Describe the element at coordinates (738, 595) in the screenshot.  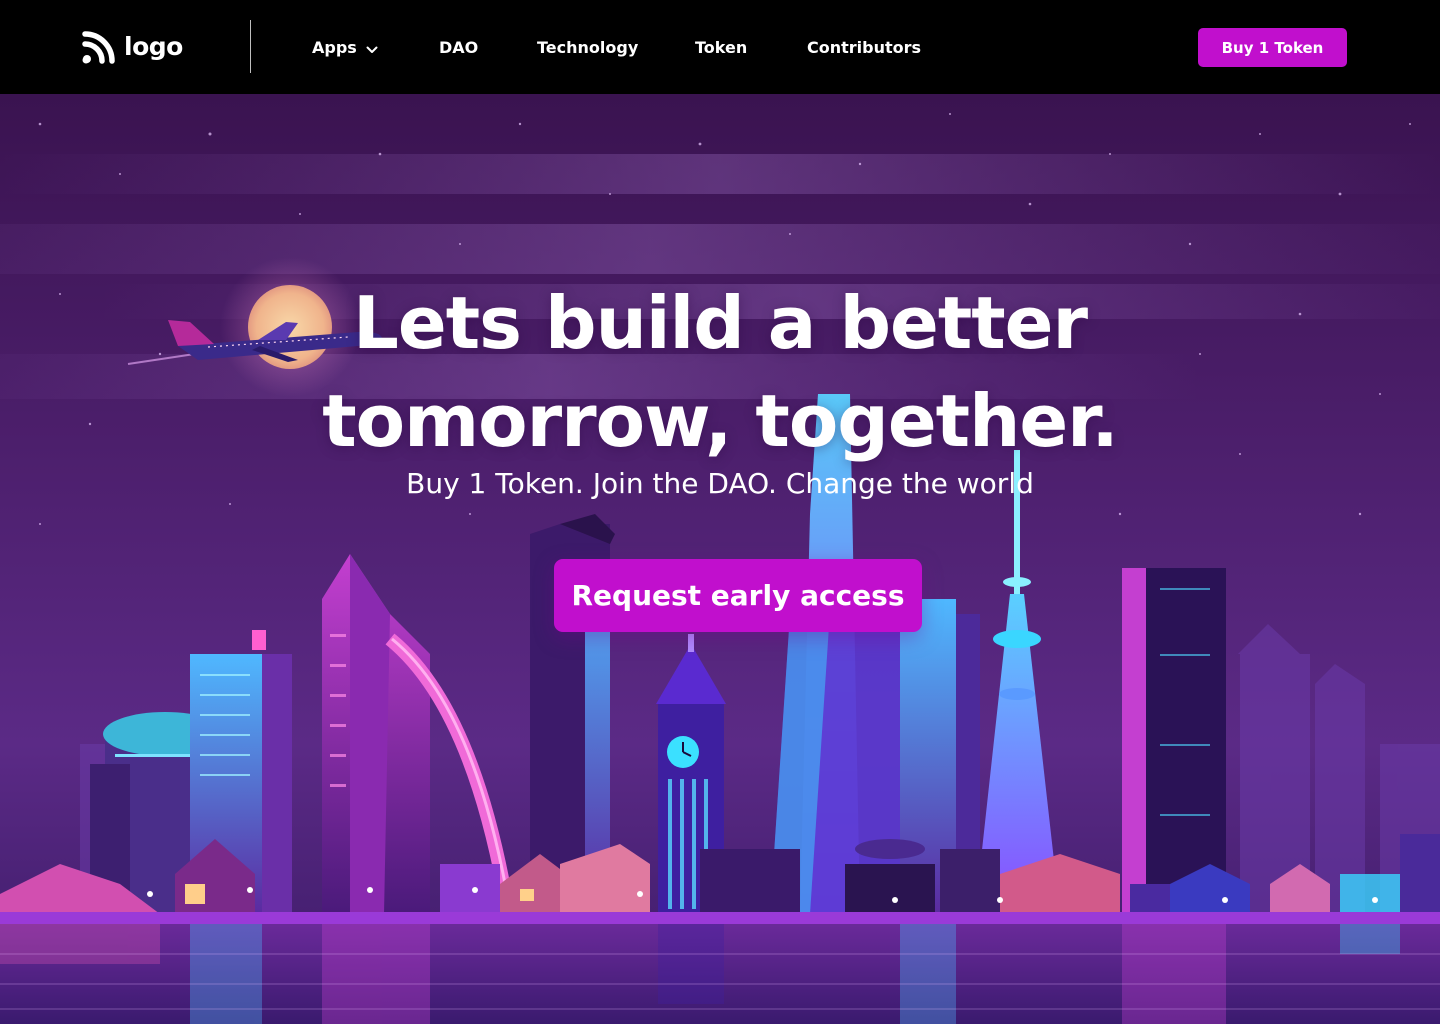
I see `request-early-access-button: Request early access` at that location.